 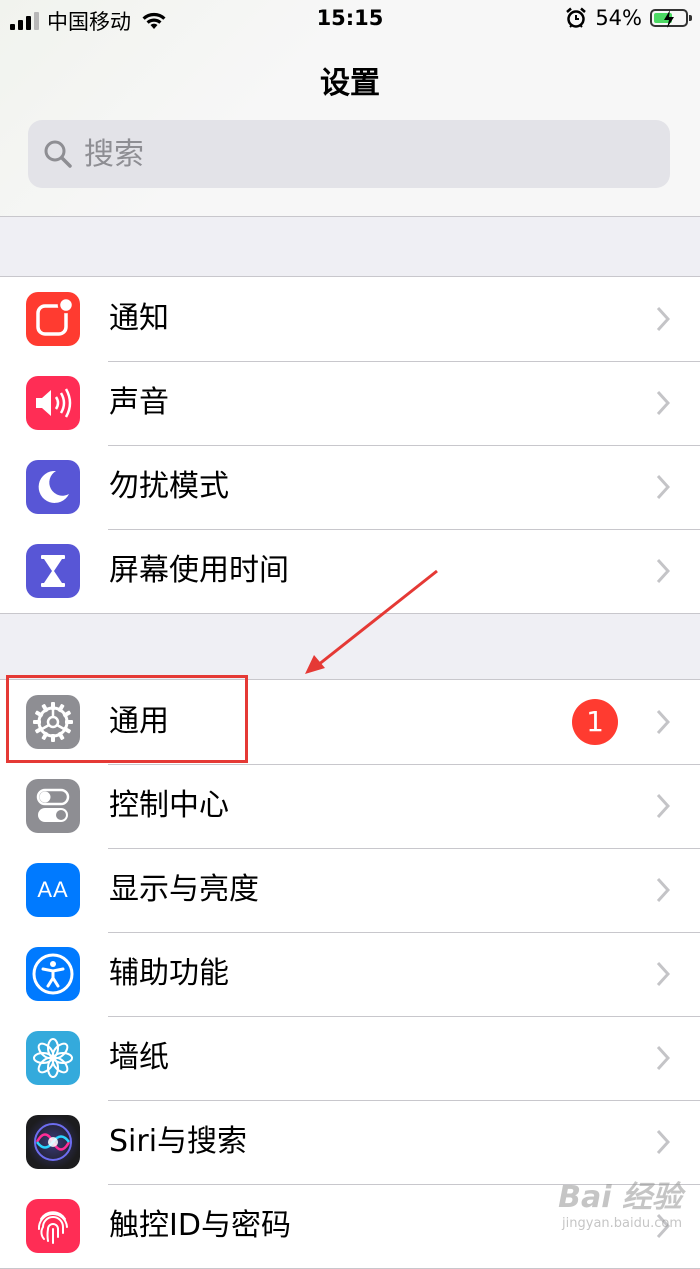 I want to click on row-label: 显示与亮度, so click(x=184, y=889).